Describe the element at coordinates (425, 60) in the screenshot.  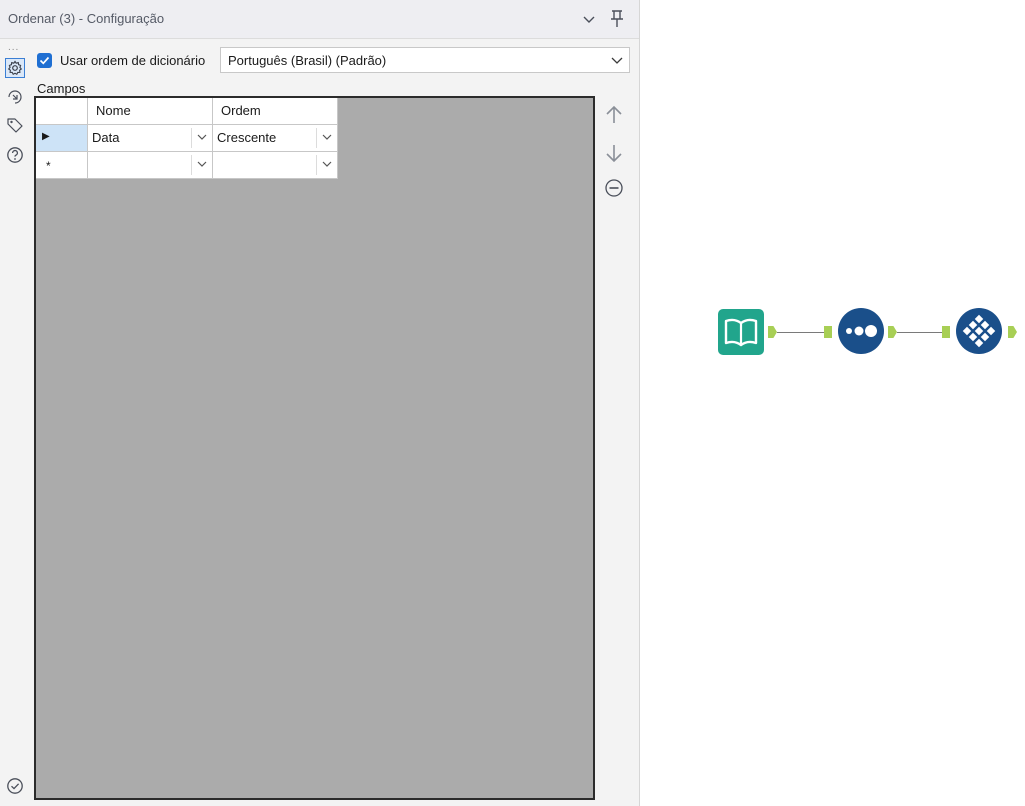
I see `language-select: Português (Brasil) (Padrão)` at that location.